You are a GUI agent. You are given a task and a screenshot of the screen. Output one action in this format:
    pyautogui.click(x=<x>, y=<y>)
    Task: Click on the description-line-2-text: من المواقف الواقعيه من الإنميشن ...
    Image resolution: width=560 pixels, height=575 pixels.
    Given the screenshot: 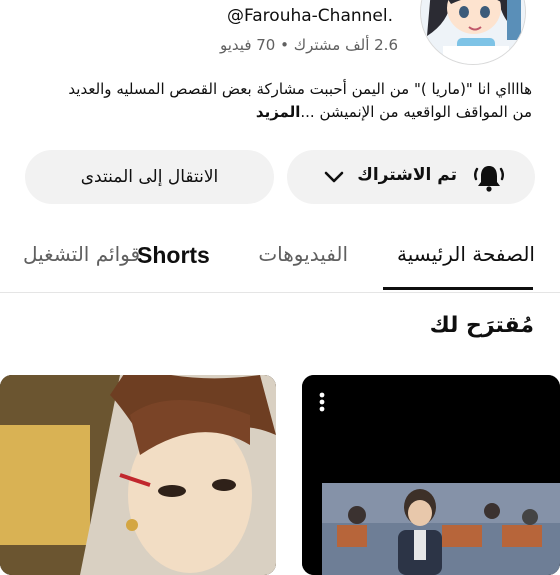 What is the action you would take?
    pyautogui.click(x=416, y=112)
    